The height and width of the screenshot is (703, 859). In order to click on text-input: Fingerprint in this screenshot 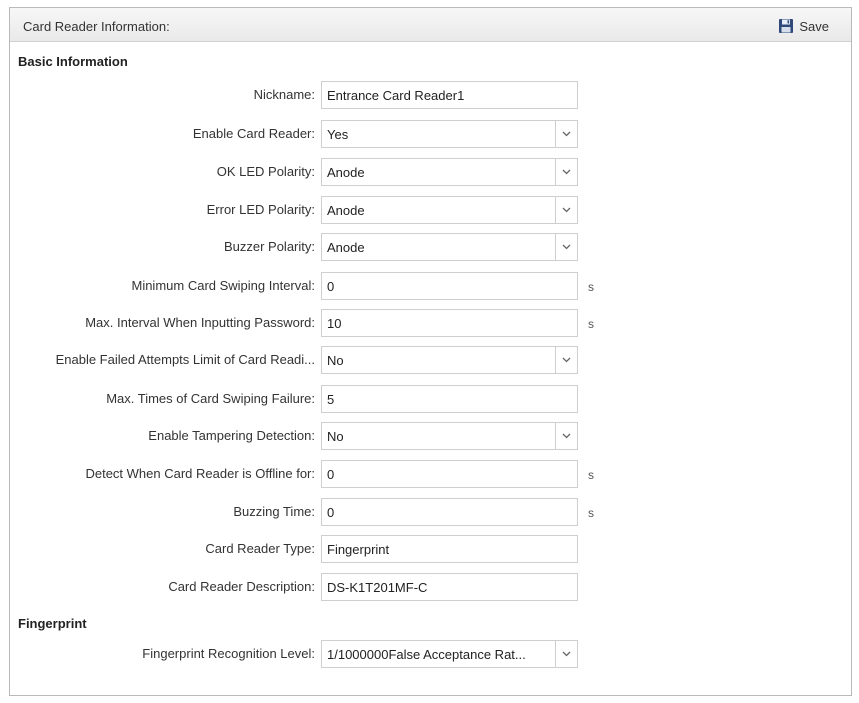, I will do `click(449, 549)`.